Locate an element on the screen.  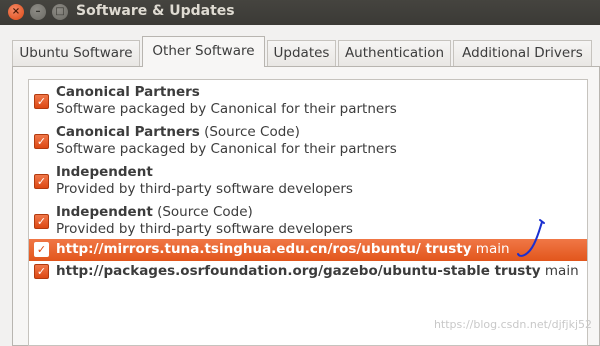
tab-additional-drivers: Additional Drivers is located at coordinates (522, 53).